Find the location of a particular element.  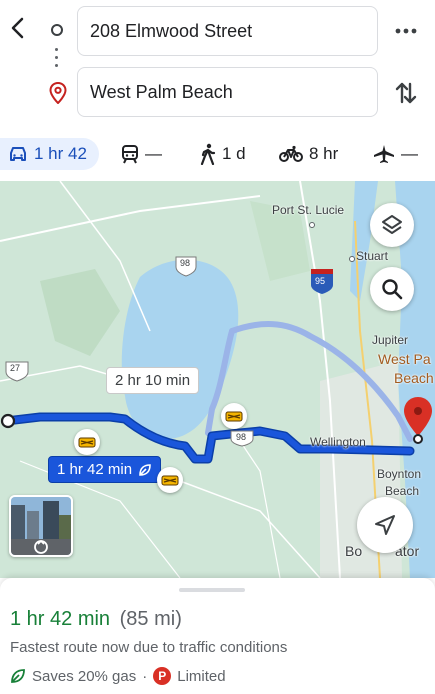

mode-walking: 1 d is located at coordinates (223, 154).